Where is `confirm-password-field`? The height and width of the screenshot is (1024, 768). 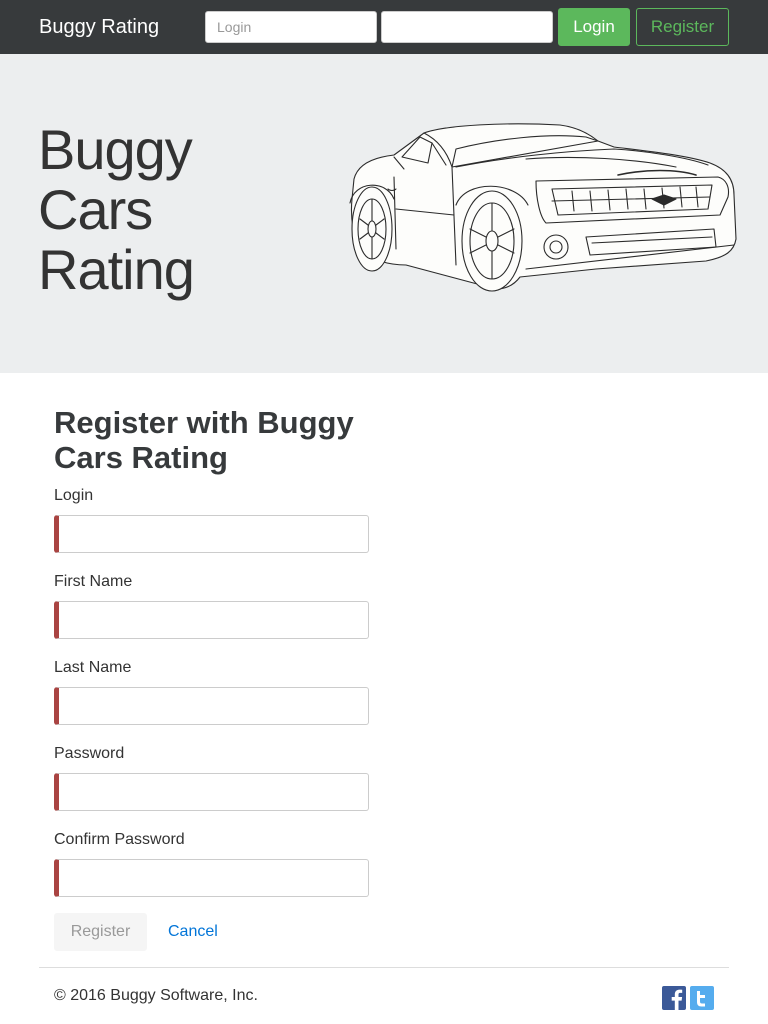
confirm-password-field is located at coordinates (211, 878).